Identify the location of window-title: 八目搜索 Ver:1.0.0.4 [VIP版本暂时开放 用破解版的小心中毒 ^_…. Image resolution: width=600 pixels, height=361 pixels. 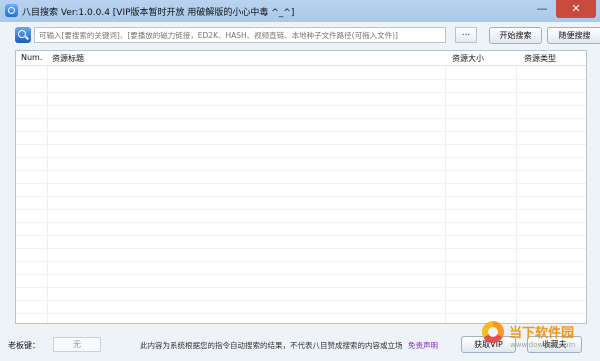
(158, 13).